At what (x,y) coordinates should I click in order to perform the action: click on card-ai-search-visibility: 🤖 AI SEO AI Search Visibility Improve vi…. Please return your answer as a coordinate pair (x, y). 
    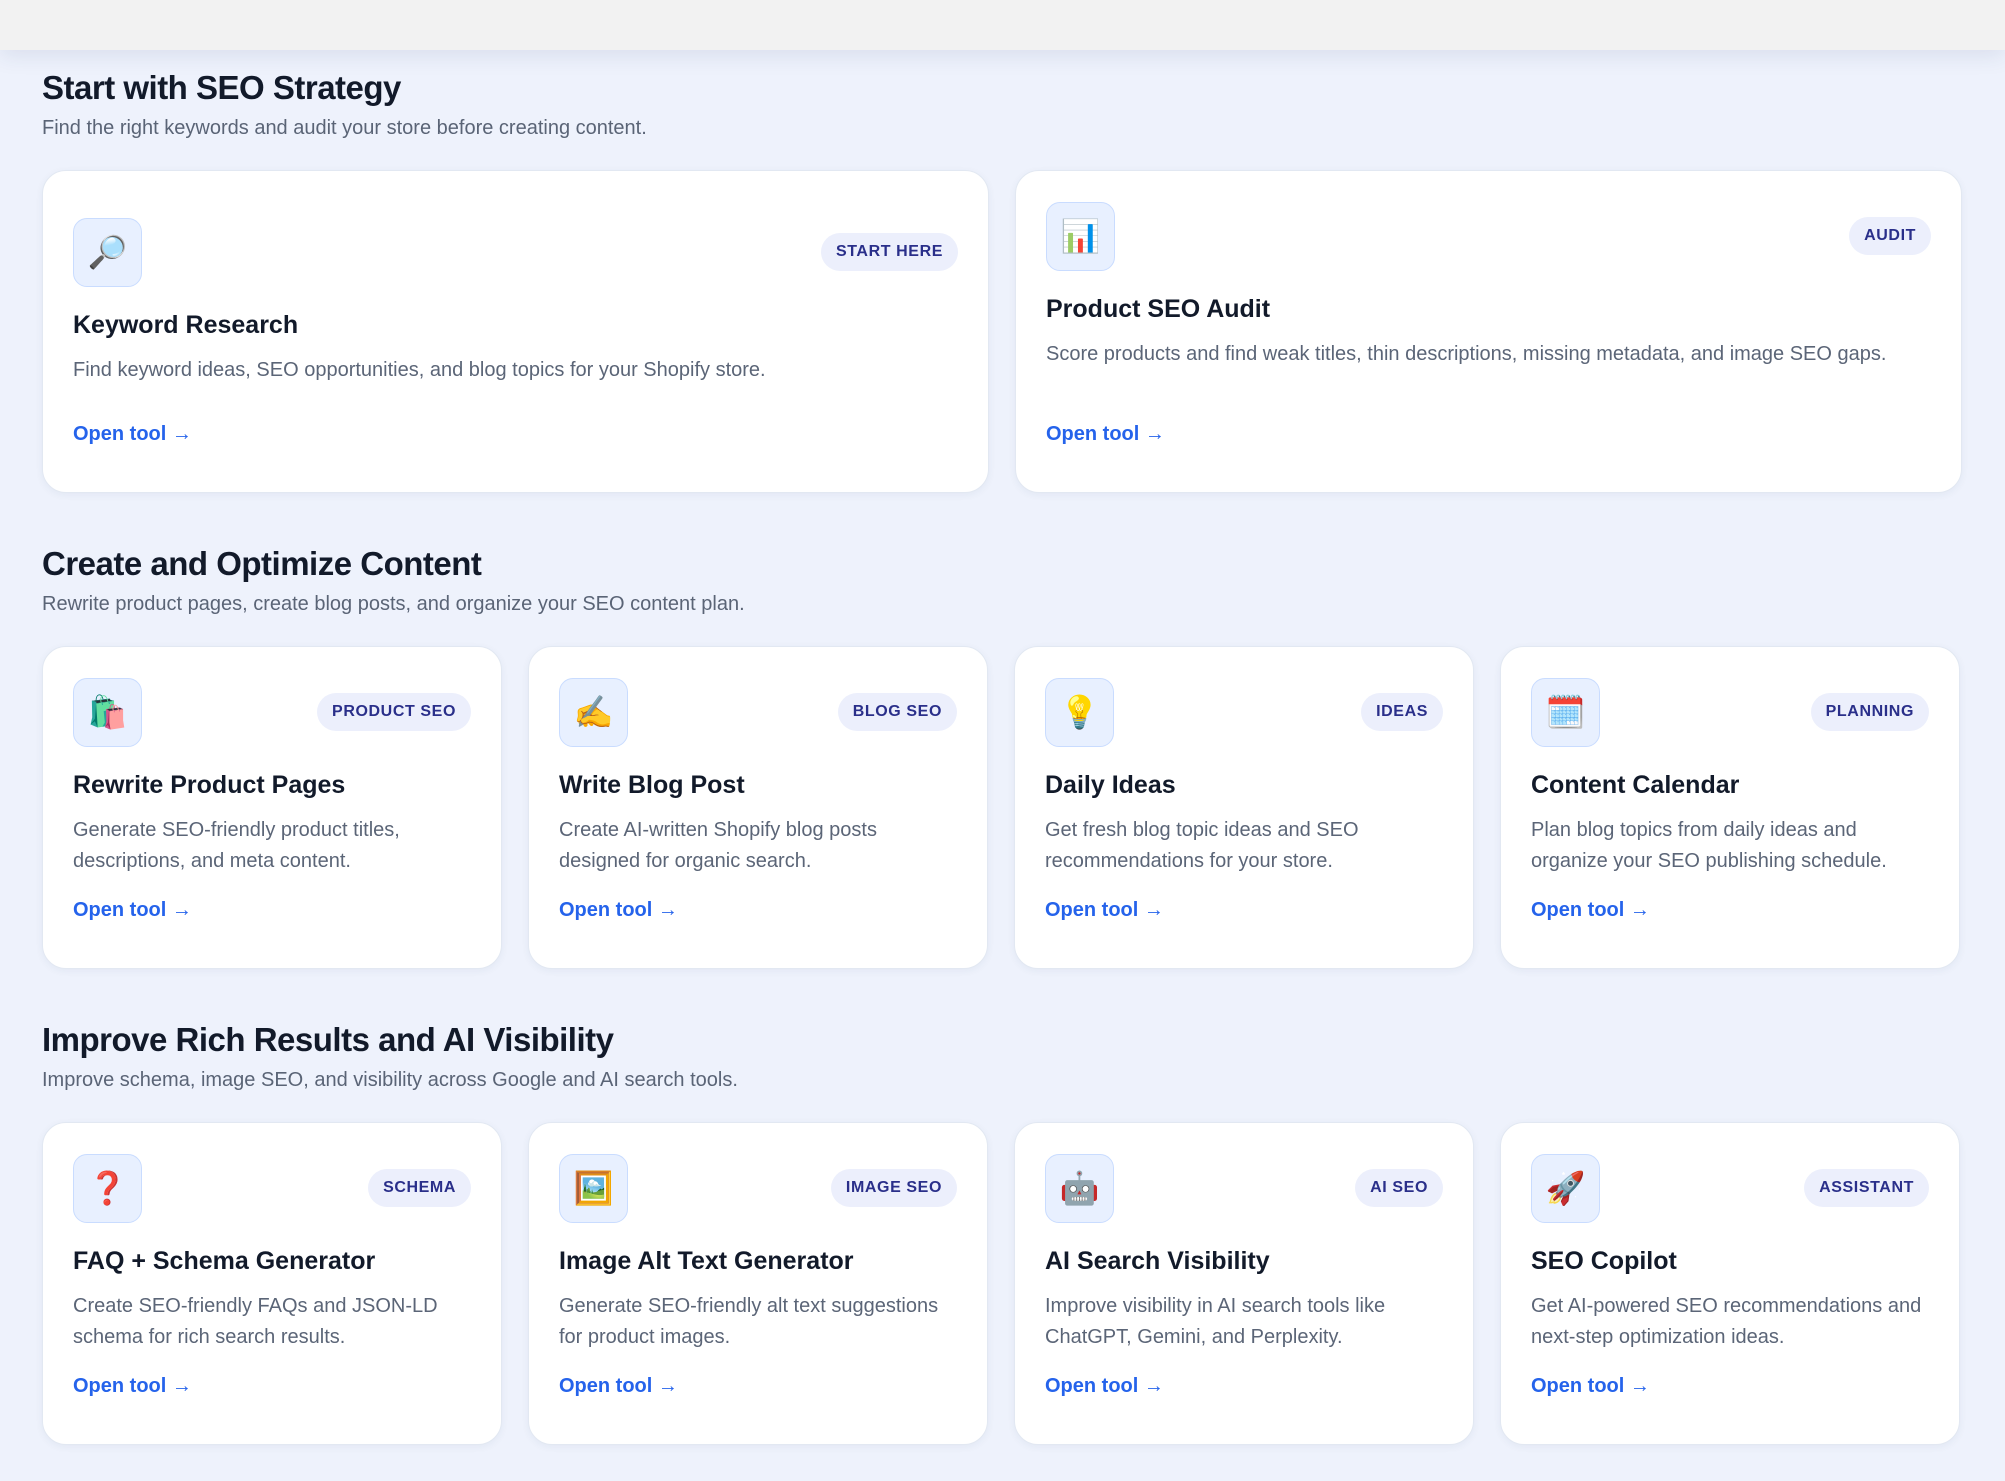
    Looking at the image, I should click on (1244, 1283).